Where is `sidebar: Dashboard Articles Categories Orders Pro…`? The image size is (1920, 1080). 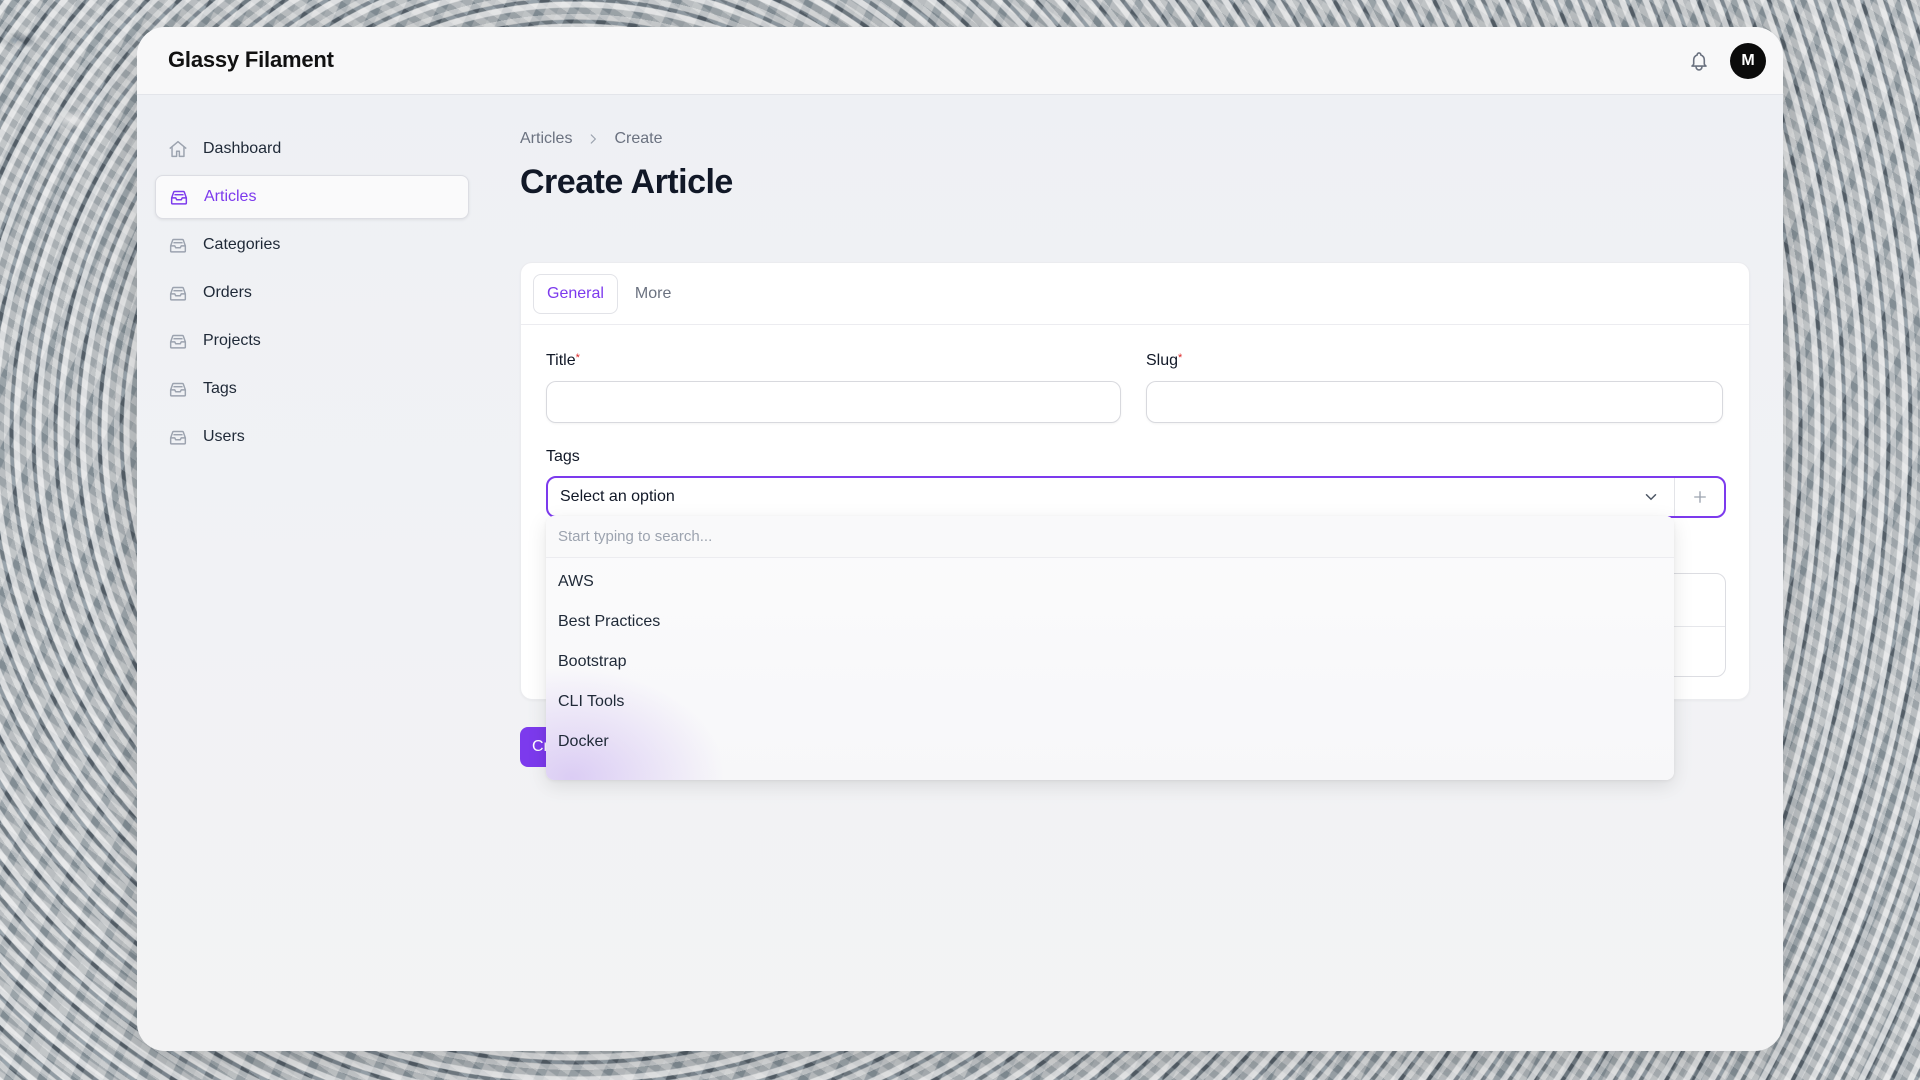 sidebar: Dashboard Articles Categories Orders Pro… is located at coordinates (312, 295).